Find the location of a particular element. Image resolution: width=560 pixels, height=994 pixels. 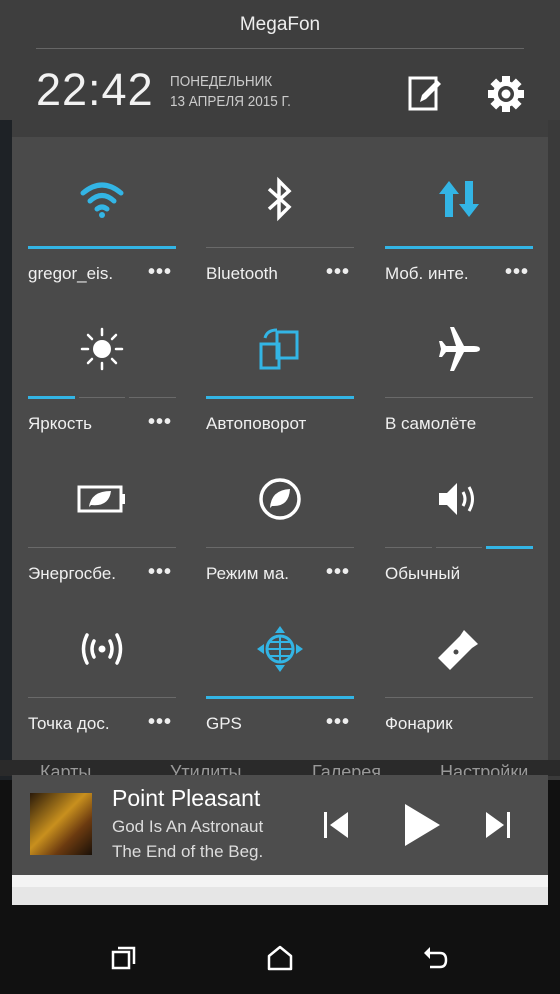

wifi-icon is located at coordinates (102, 200).